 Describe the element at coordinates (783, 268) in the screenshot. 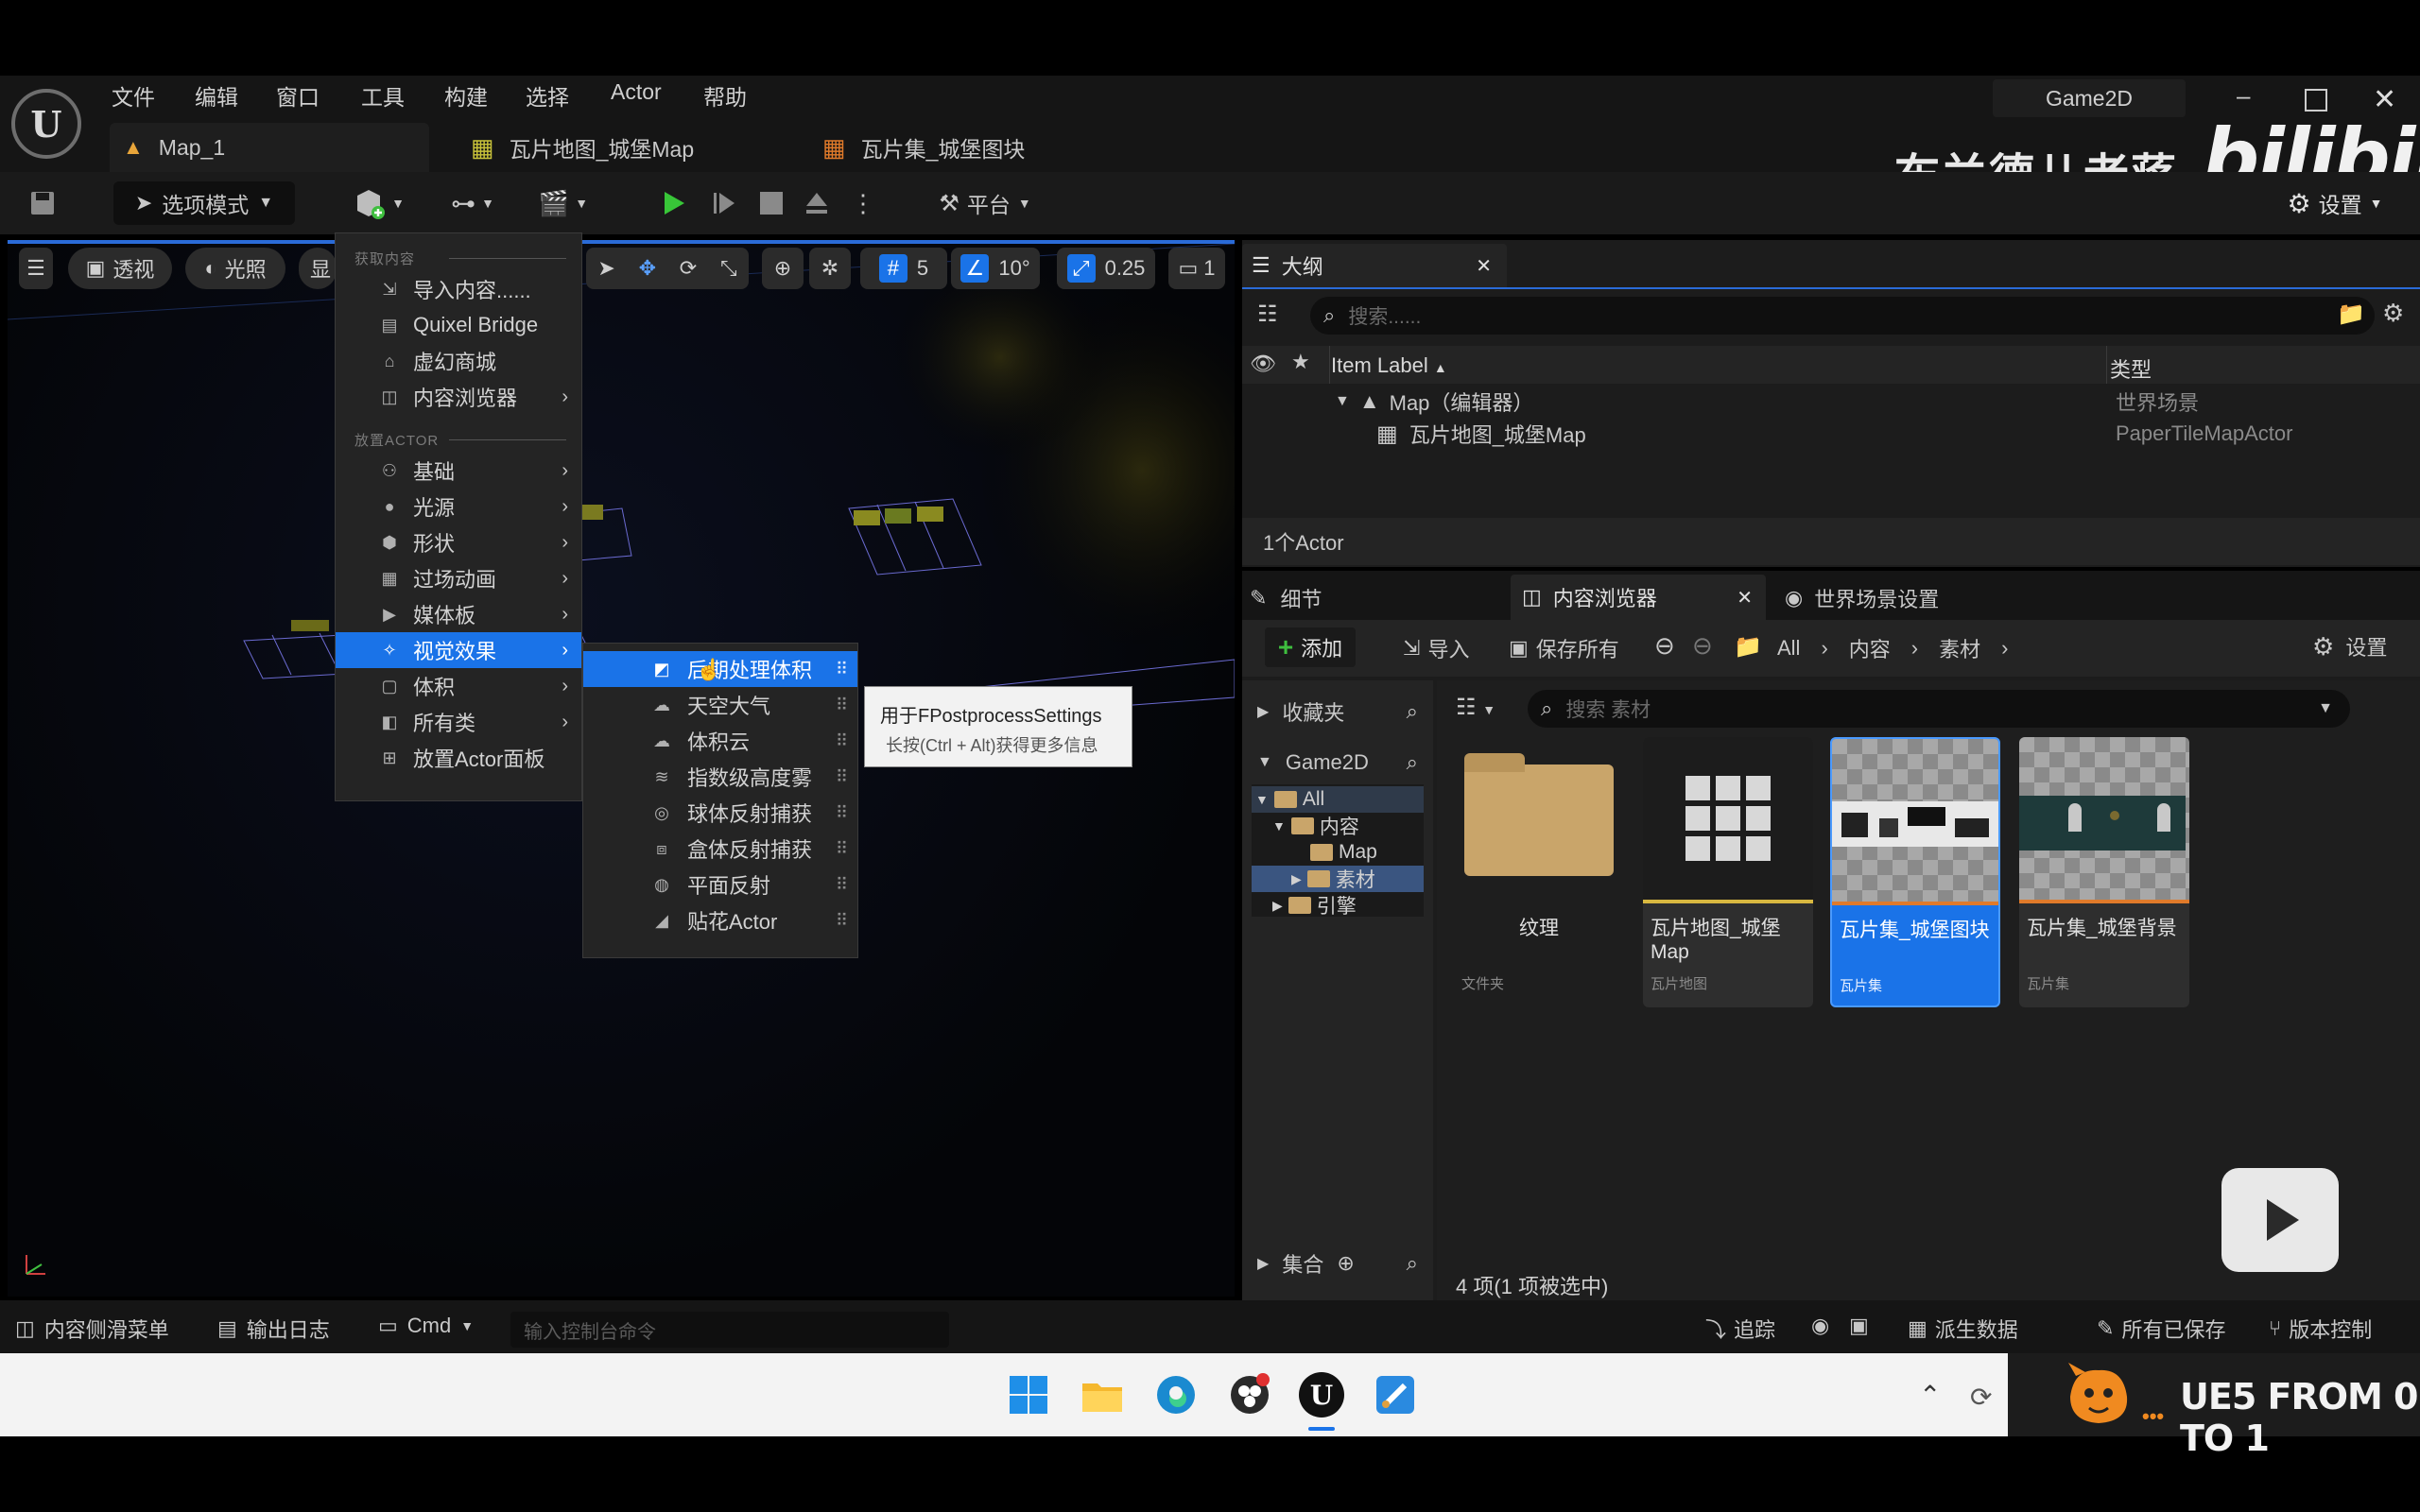

I see `world-space-icon: ⊕` at that location.